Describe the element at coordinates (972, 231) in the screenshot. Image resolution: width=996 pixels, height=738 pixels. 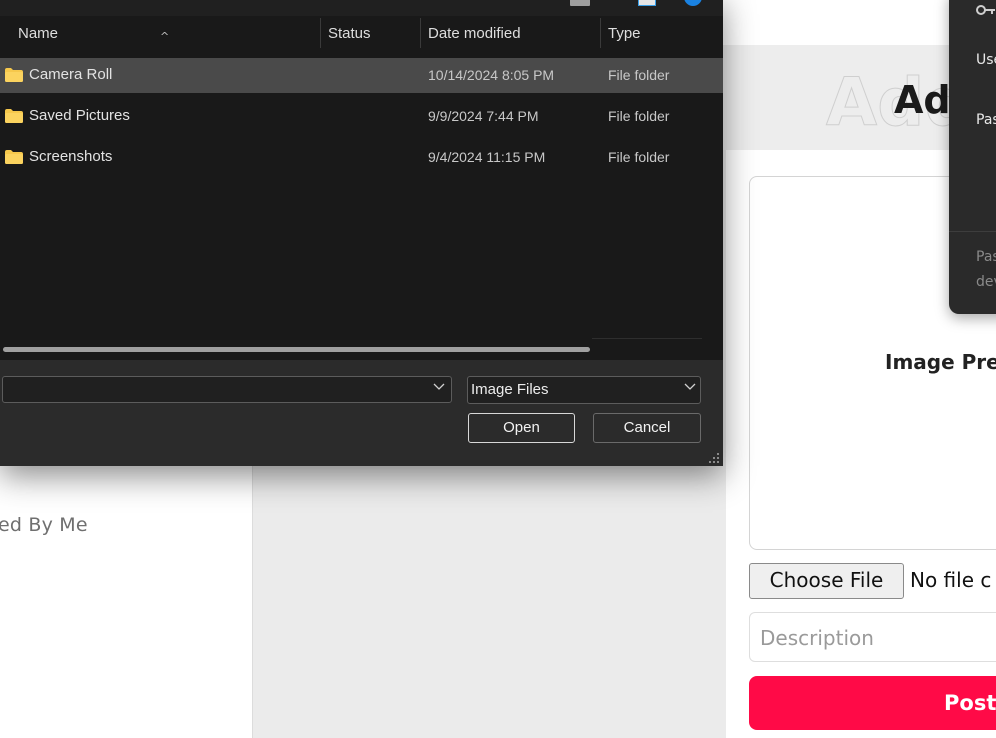
I see `popup-divider` at that location.